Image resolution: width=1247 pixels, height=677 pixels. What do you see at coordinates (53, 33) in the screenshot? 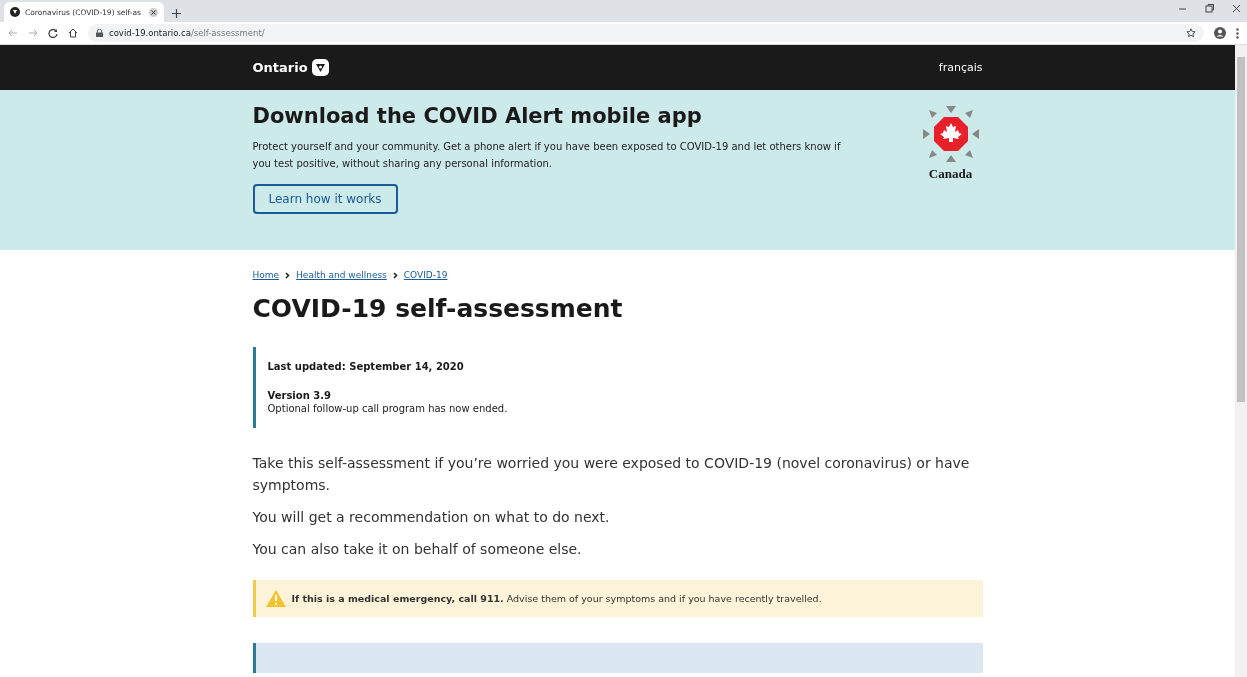
I see `reload-icon` at bounding box center [53, 33].